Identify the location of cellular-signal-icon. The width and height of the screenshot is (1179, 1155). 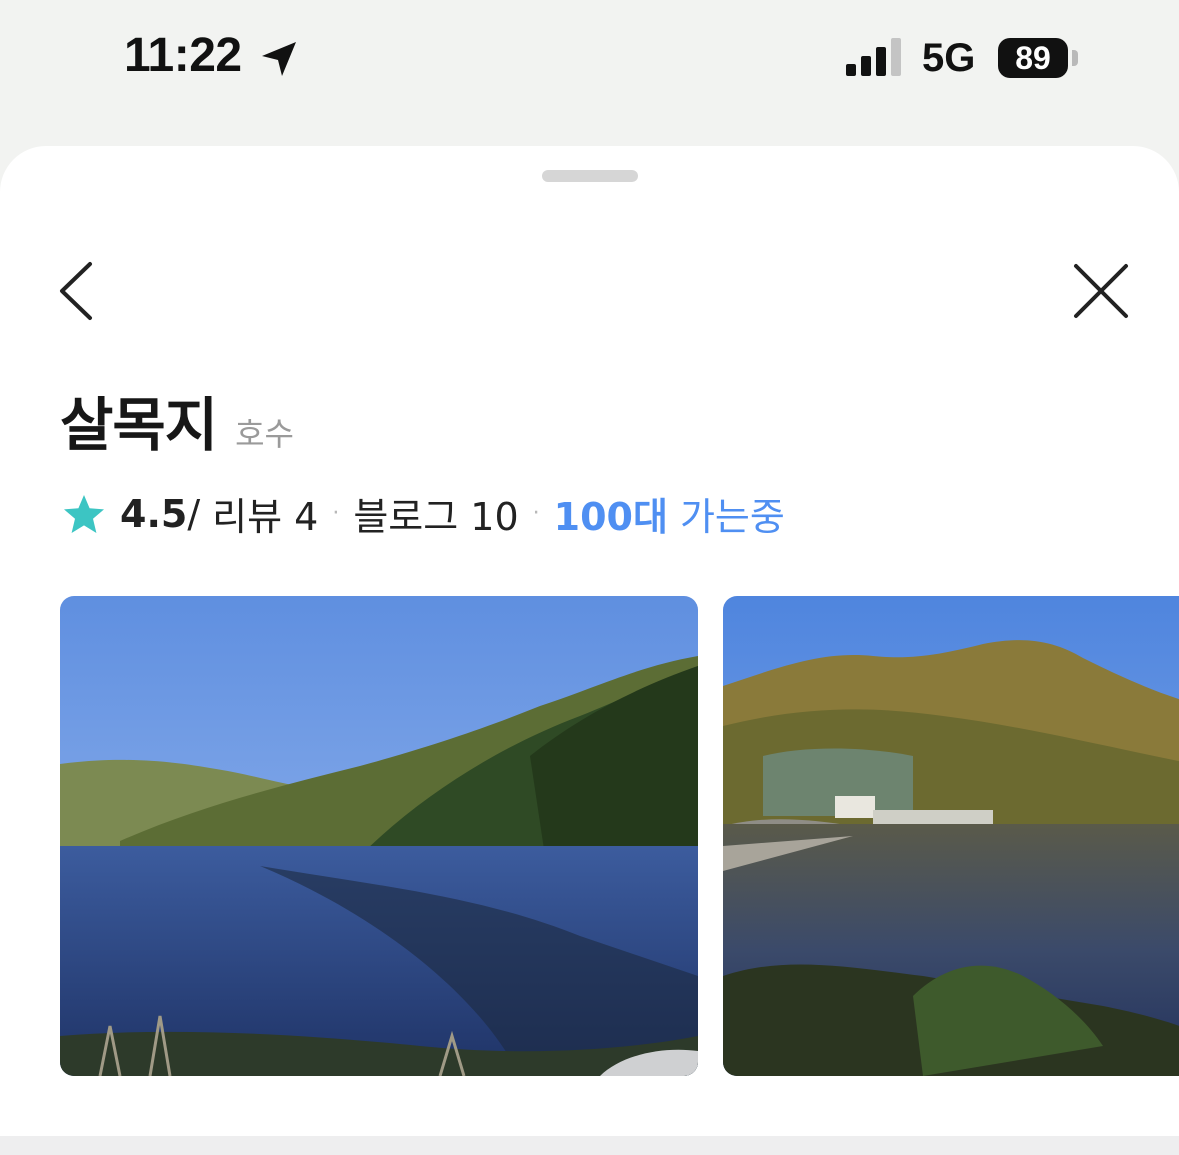
(873, 57).